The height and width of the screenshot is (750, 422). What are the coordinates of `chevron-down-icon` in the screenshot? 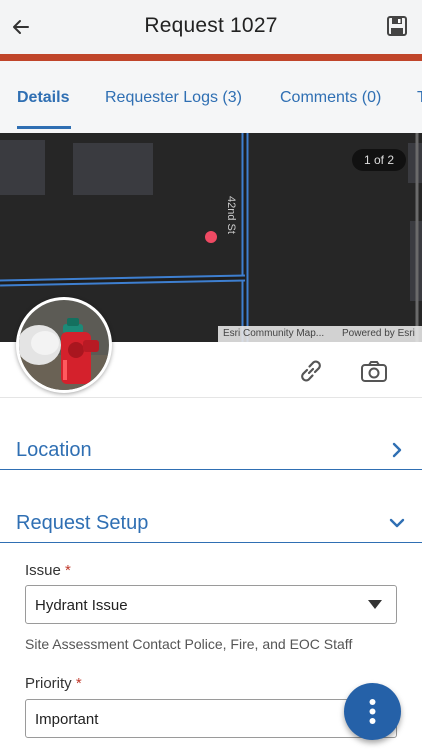 It's located at (397, 523).